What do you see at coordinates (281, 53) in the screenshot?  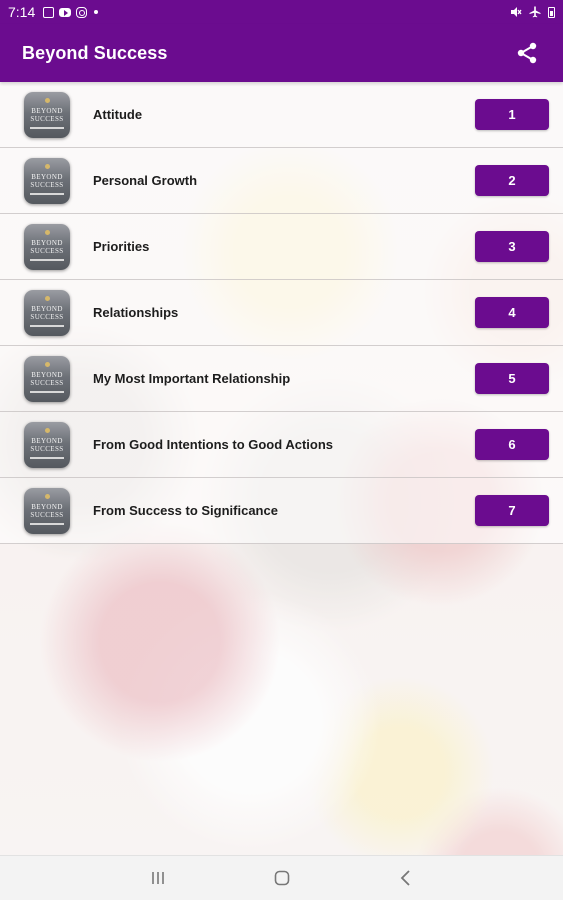 I see `app-bar: Beyond Success` at bounding box center [281, 53].